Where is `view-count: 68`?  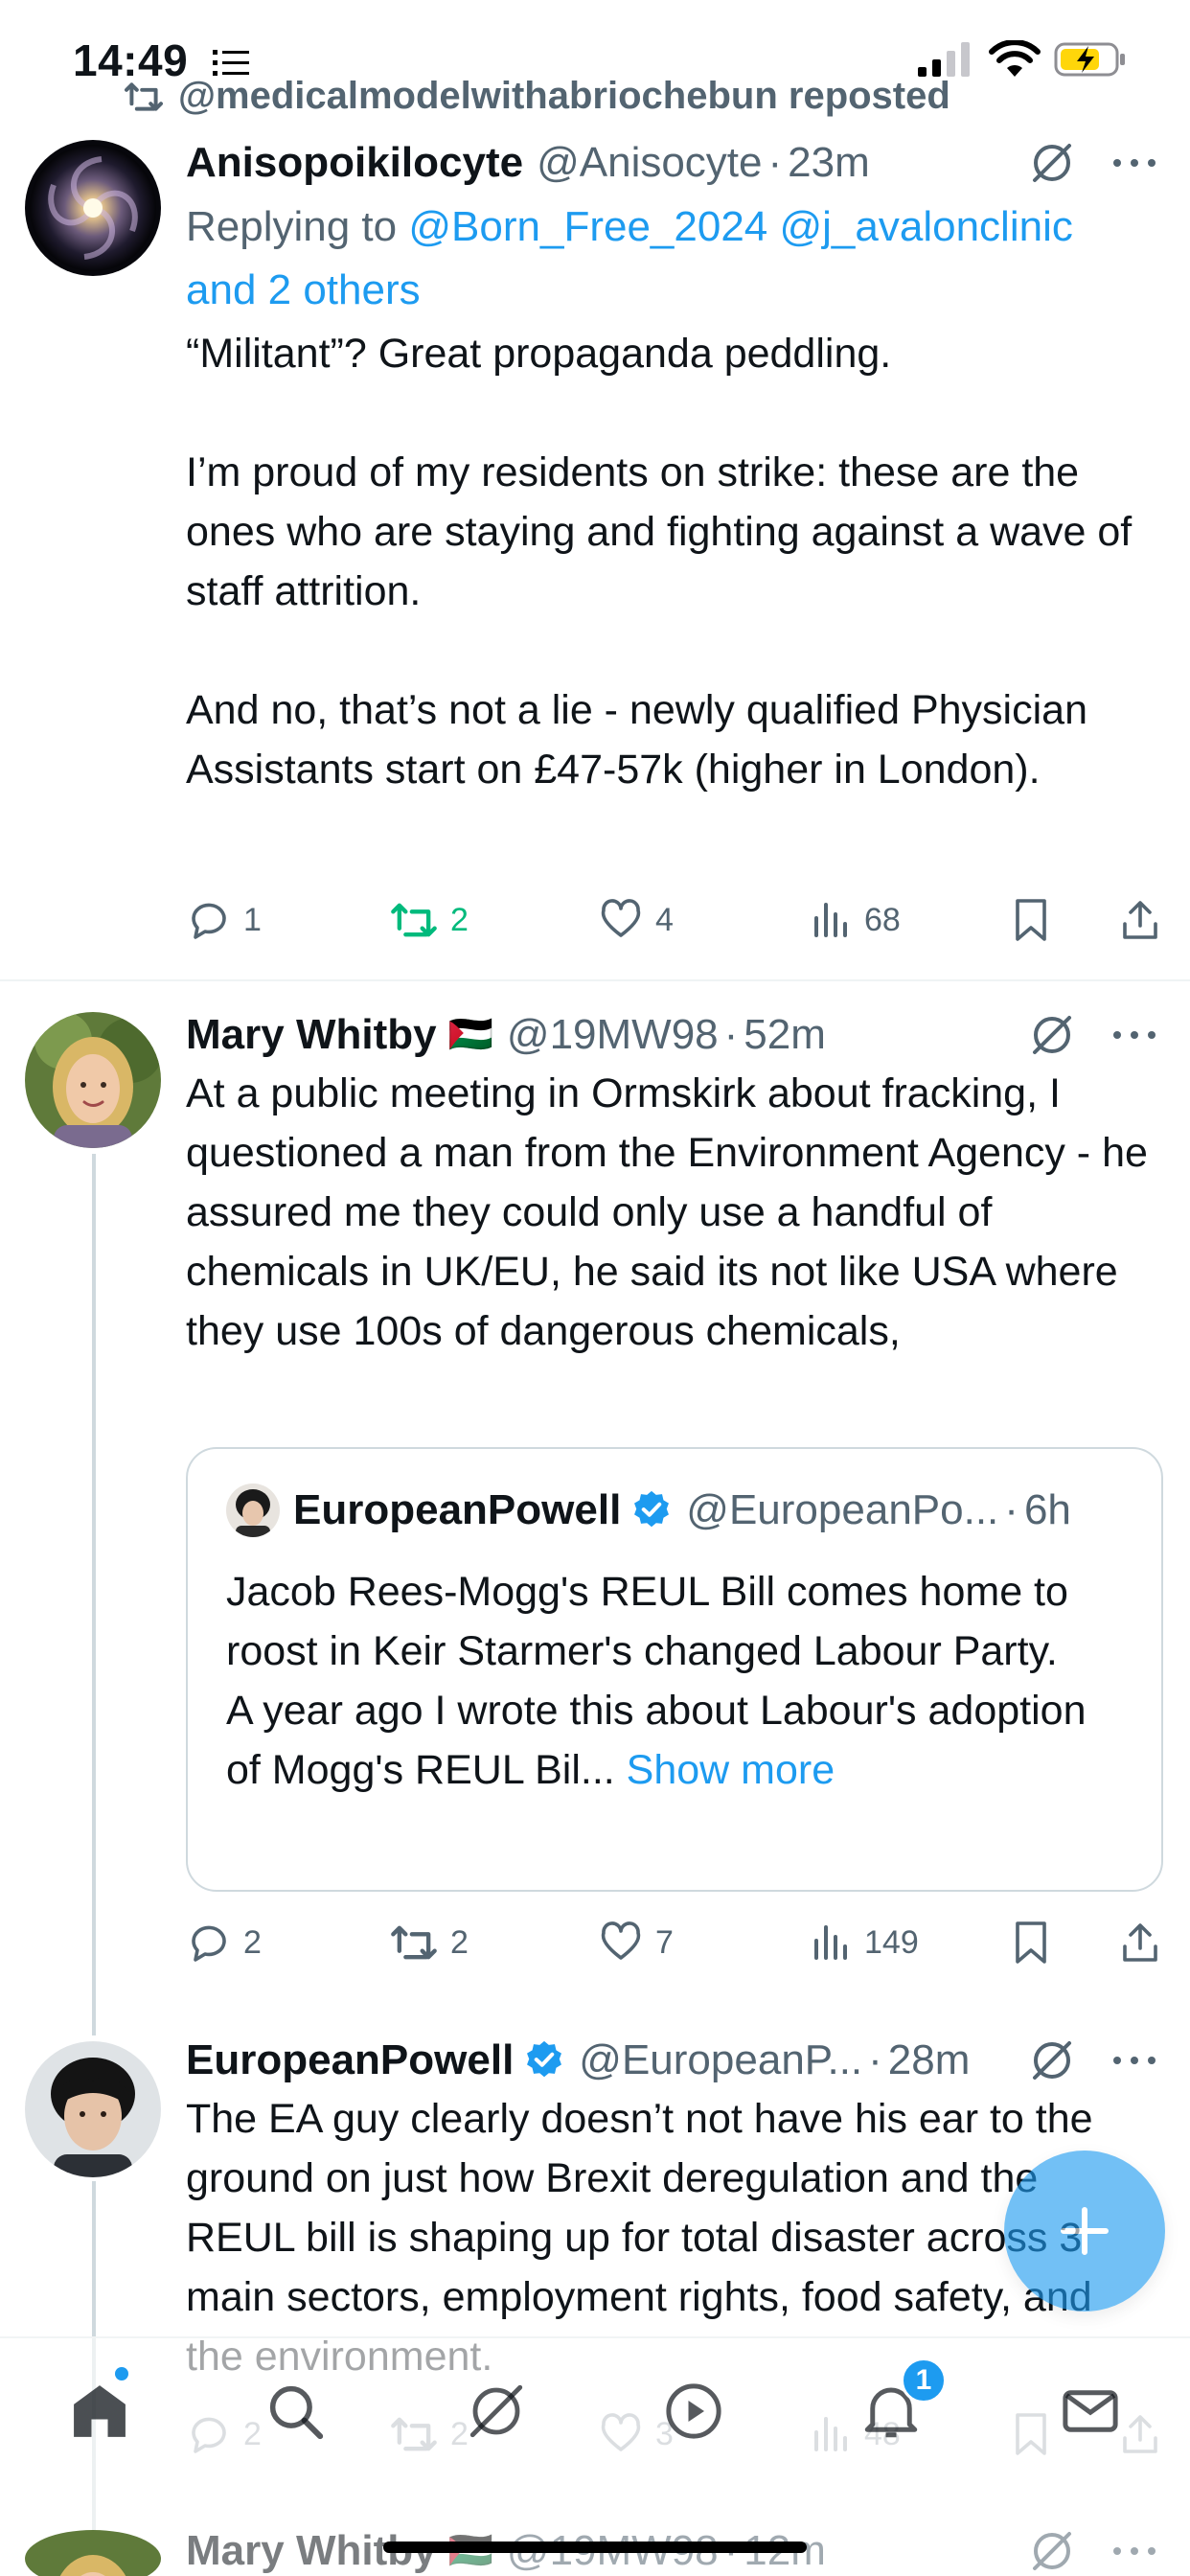 view-count: 68 is located at coordinates (883, 920).